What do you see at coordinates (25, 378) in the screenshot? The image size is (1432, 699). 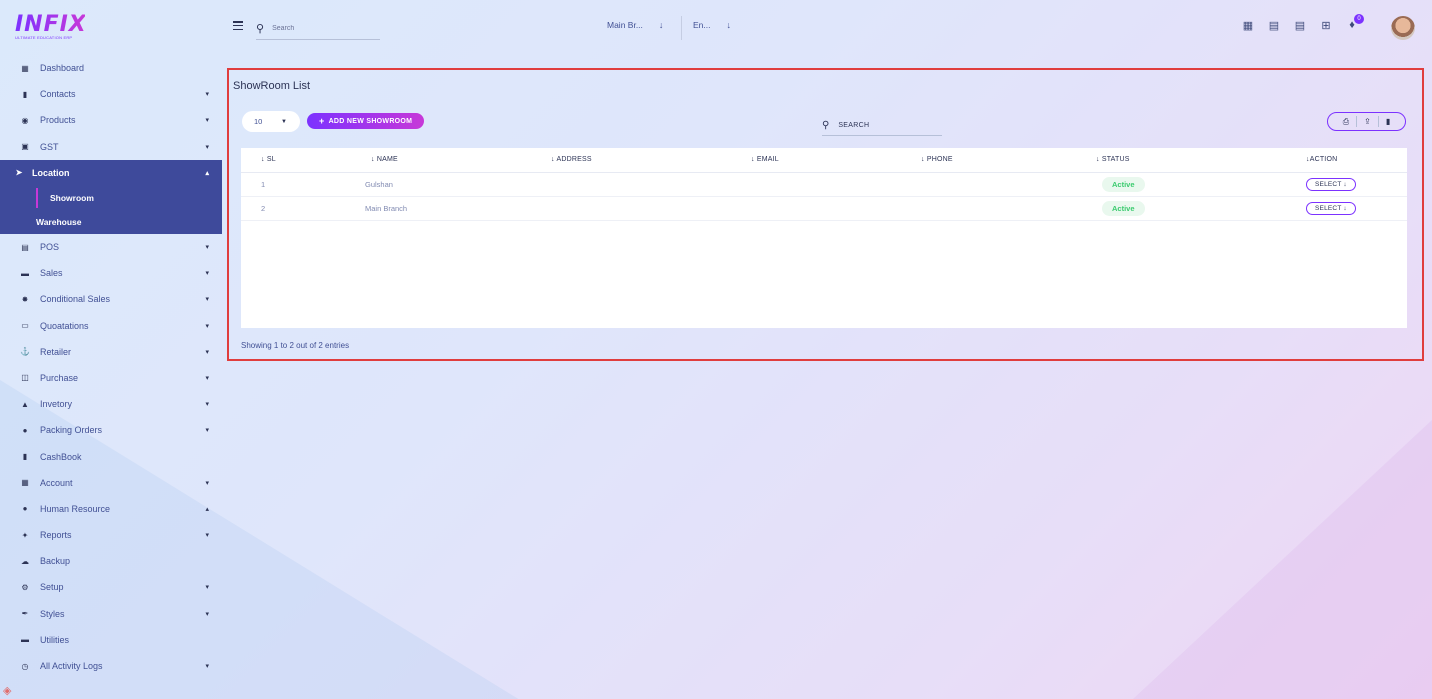 I see `purchase-icon: ◫` at bounding box center [25, 378].